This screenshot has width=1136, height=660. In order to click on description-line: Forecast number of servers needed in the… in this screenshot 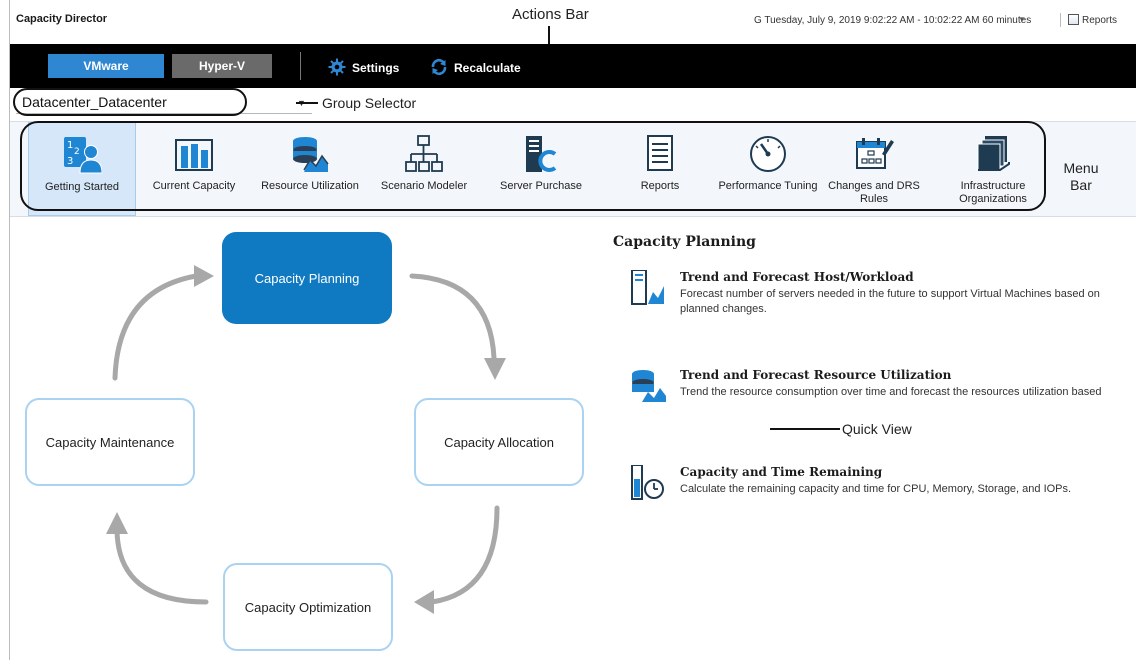, I will do `click(890, 294)`.